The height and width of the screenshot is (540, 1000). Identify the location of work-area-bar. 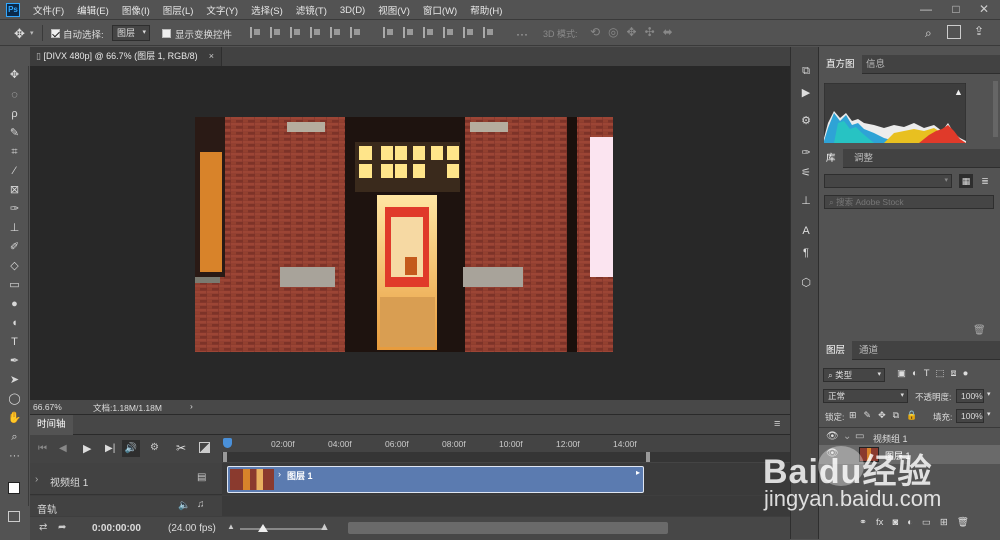
(506, 457).